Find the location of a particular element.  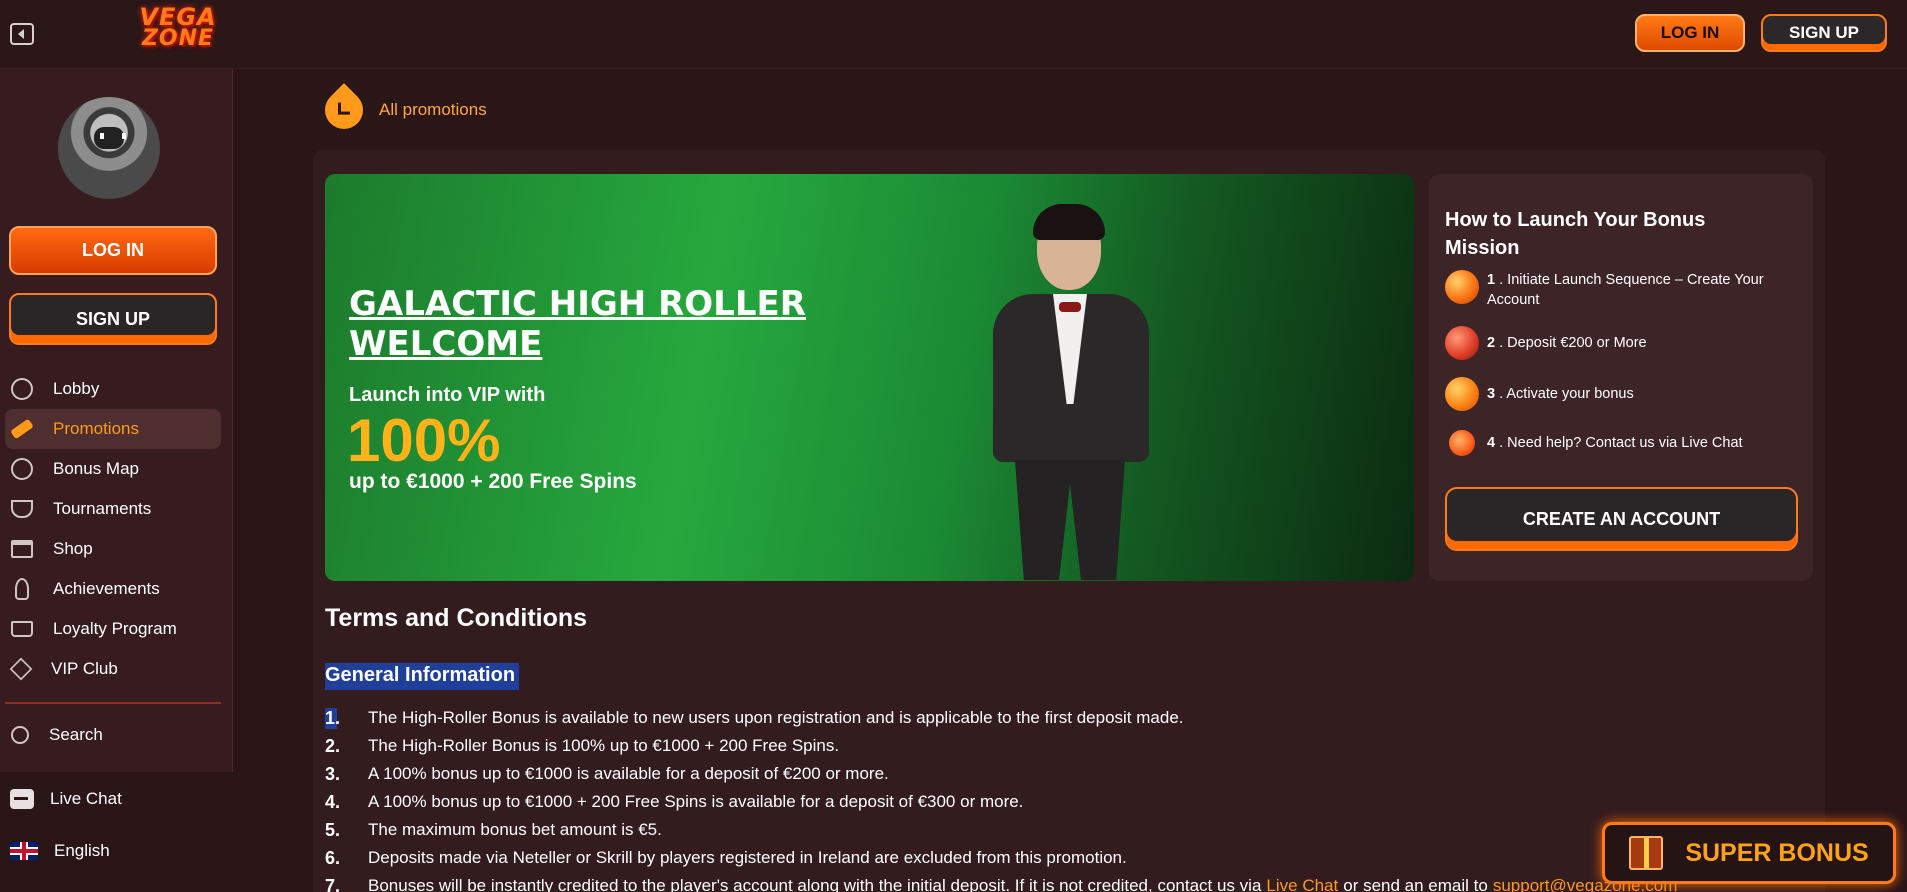

list-number: 1. is located at coordinates (333, 718).